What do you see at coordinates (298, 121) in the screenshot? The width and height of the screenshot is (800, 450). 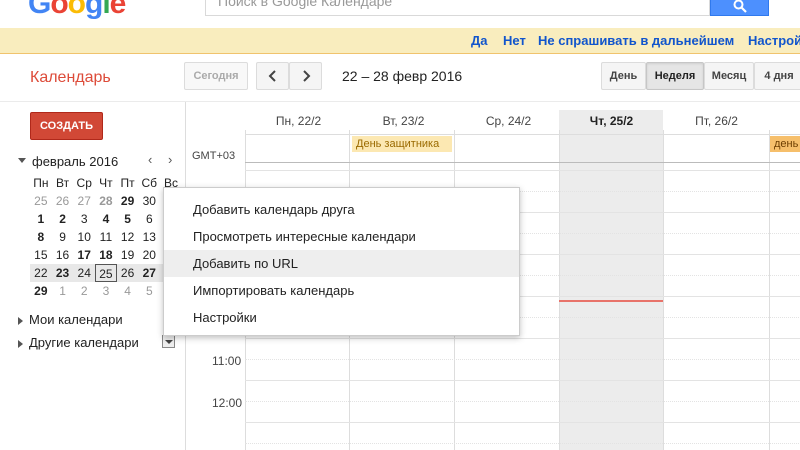 I see `day-header: Пн, 22/2` at bounding box center [298, 121].